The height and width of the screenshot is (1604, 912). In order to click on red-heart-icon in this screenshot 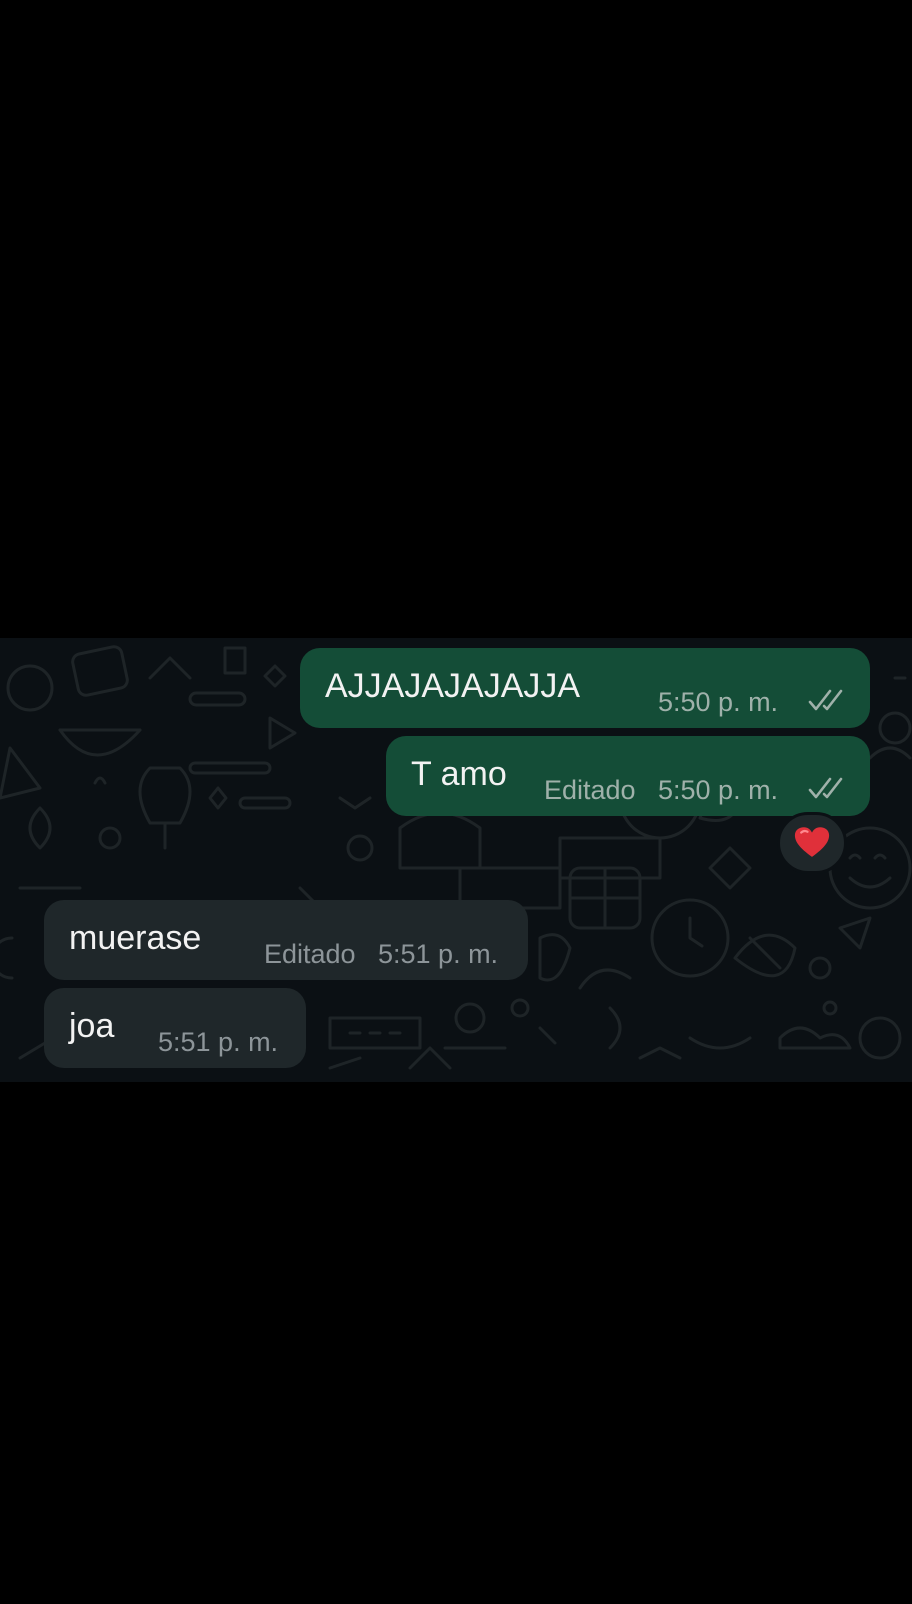, I will do `click(812, 842)`.